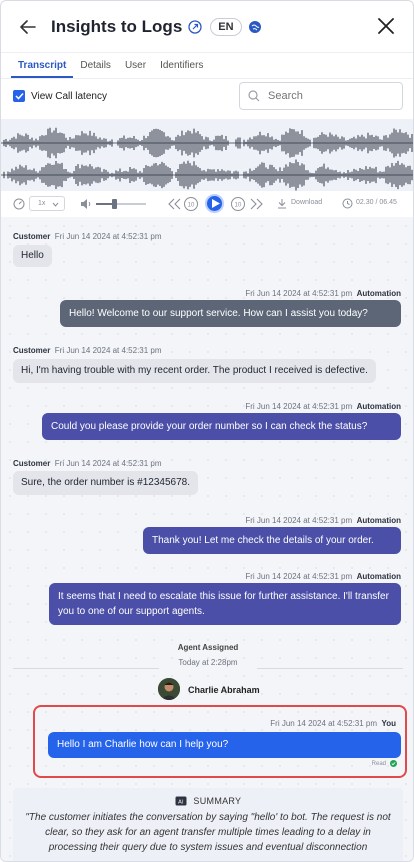 This screenshot has width=414, height=862. What do you see at coordinates (55, 204) in the screenshot?
I see `chevron-down-icon` at bounding box center [55, 204].